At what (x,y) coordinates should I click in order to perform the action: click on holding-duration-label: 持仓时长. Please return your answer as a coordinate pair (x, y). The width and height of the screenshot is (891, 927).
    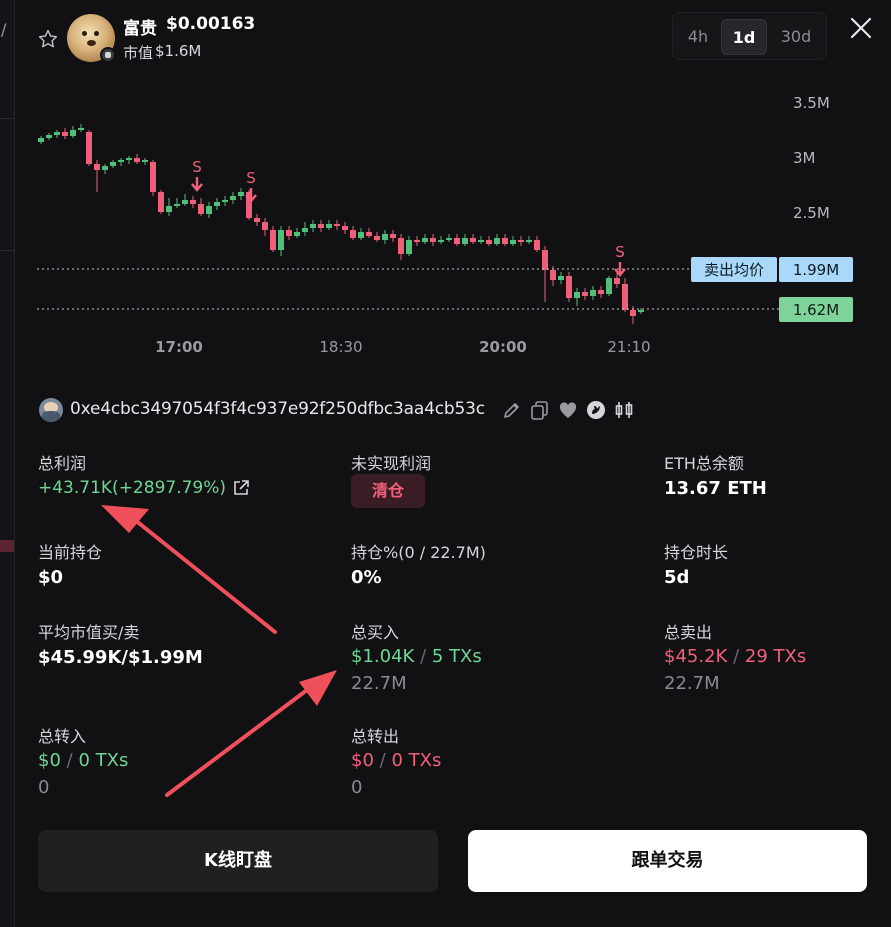
    Looking at the image, I should click on (696, 552).